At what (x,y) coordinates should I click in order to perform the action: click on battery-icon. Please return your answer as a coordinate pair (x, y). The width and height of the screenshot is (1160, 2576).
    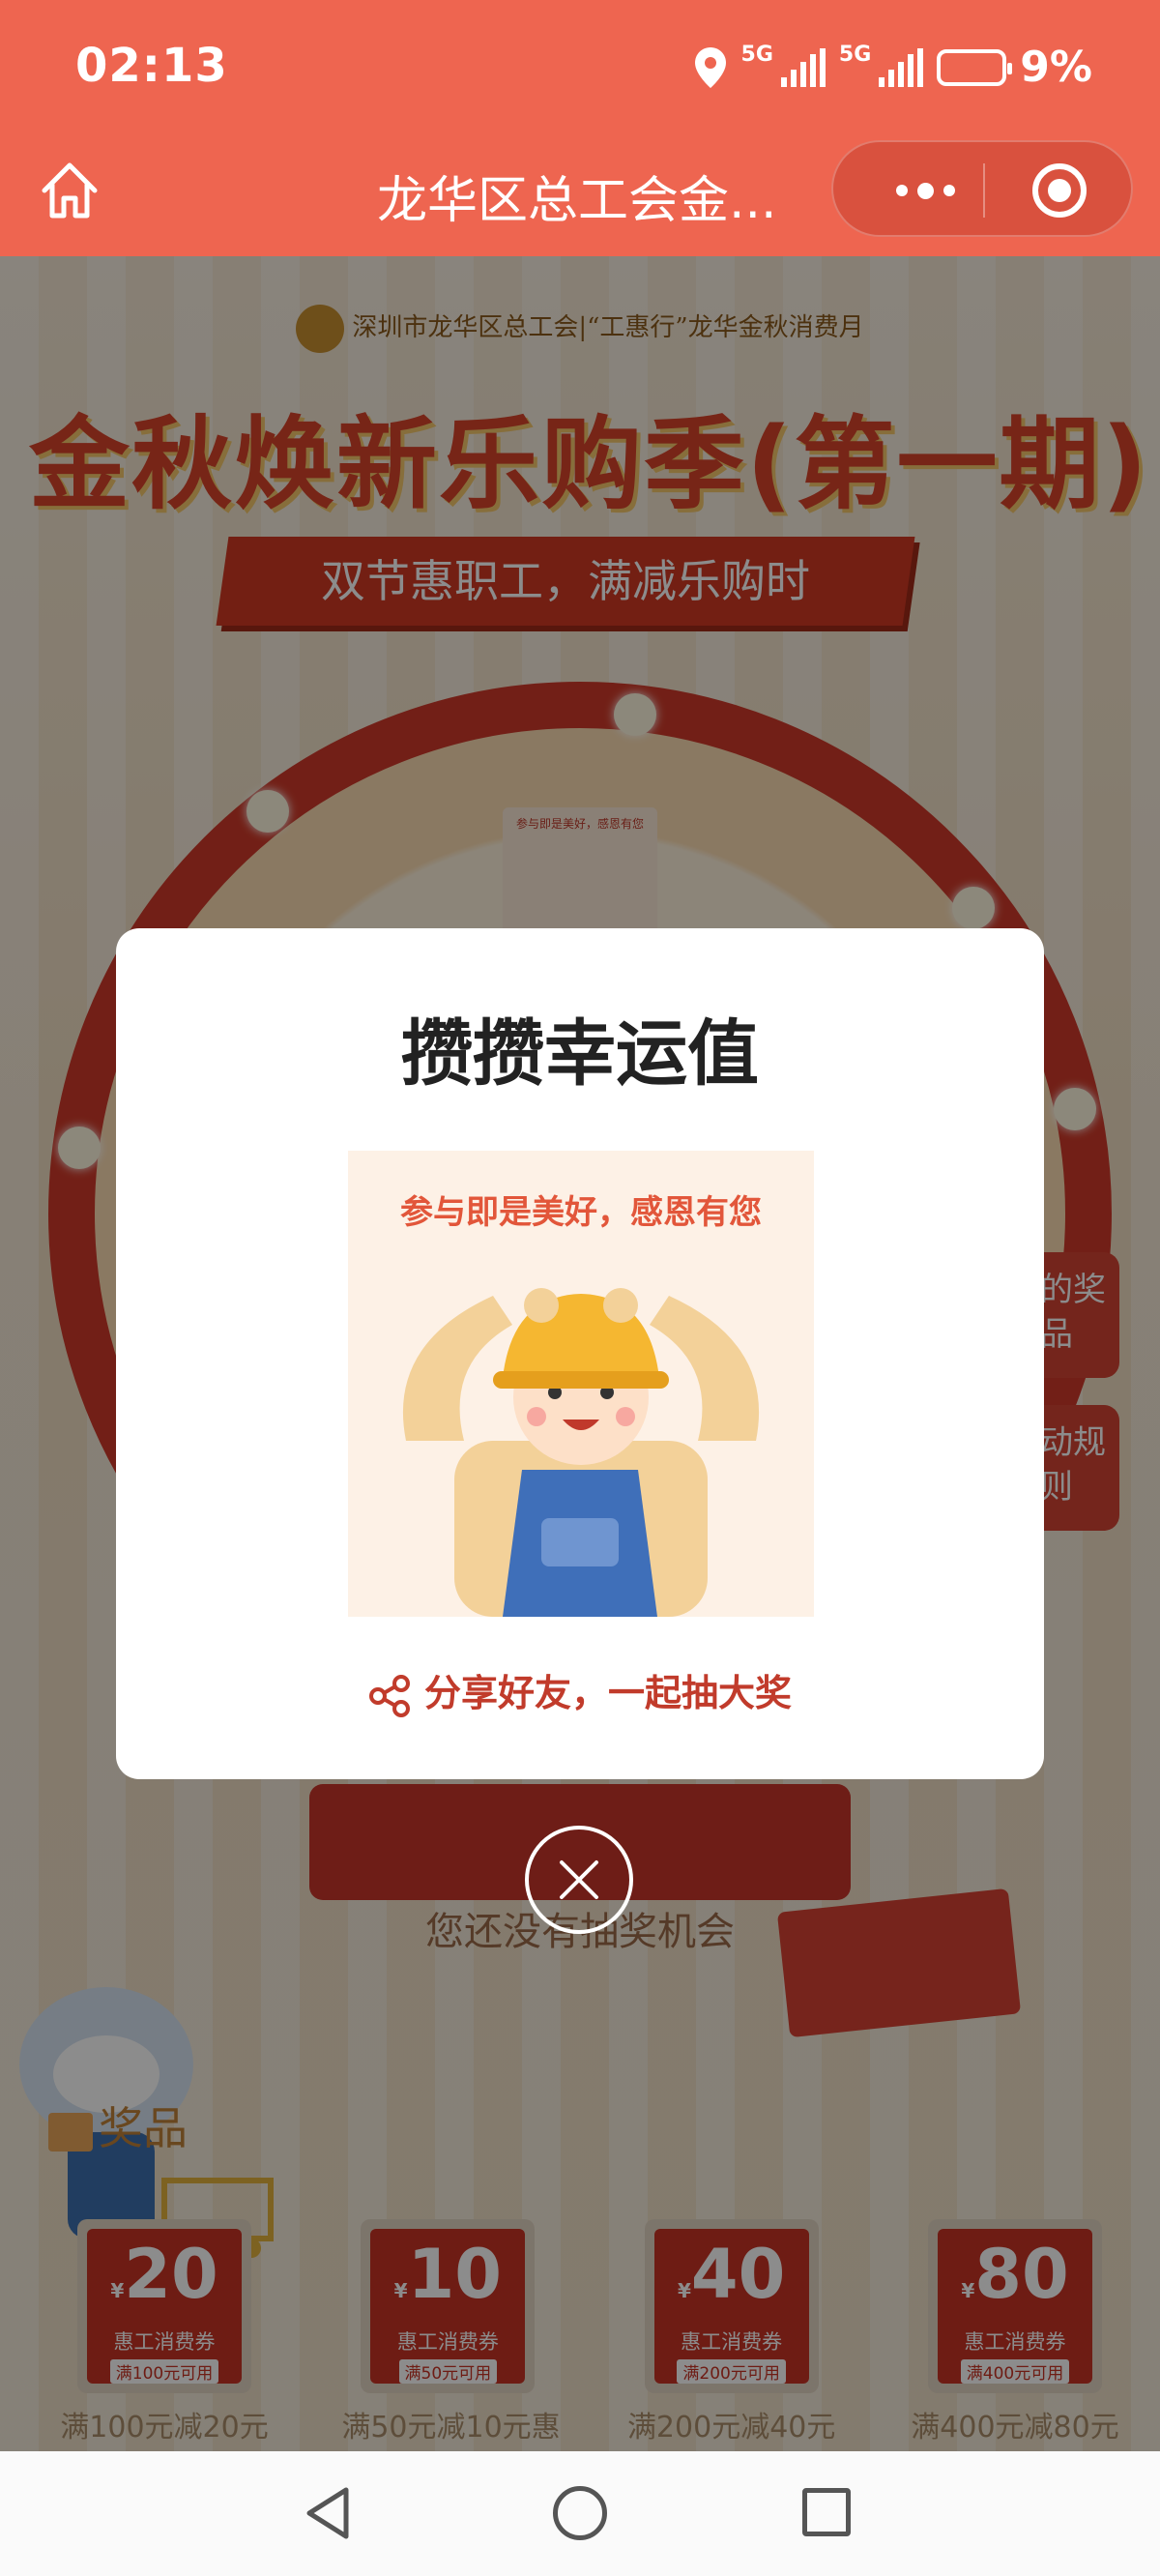
    Looking at the image, I should click on (975, 67).